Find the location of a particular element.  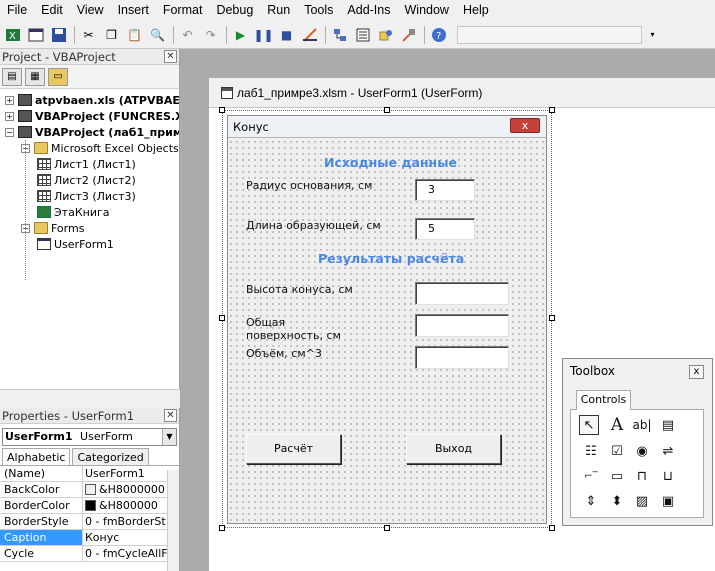

reset-icon: ■ is located at coordinates (286, 34).